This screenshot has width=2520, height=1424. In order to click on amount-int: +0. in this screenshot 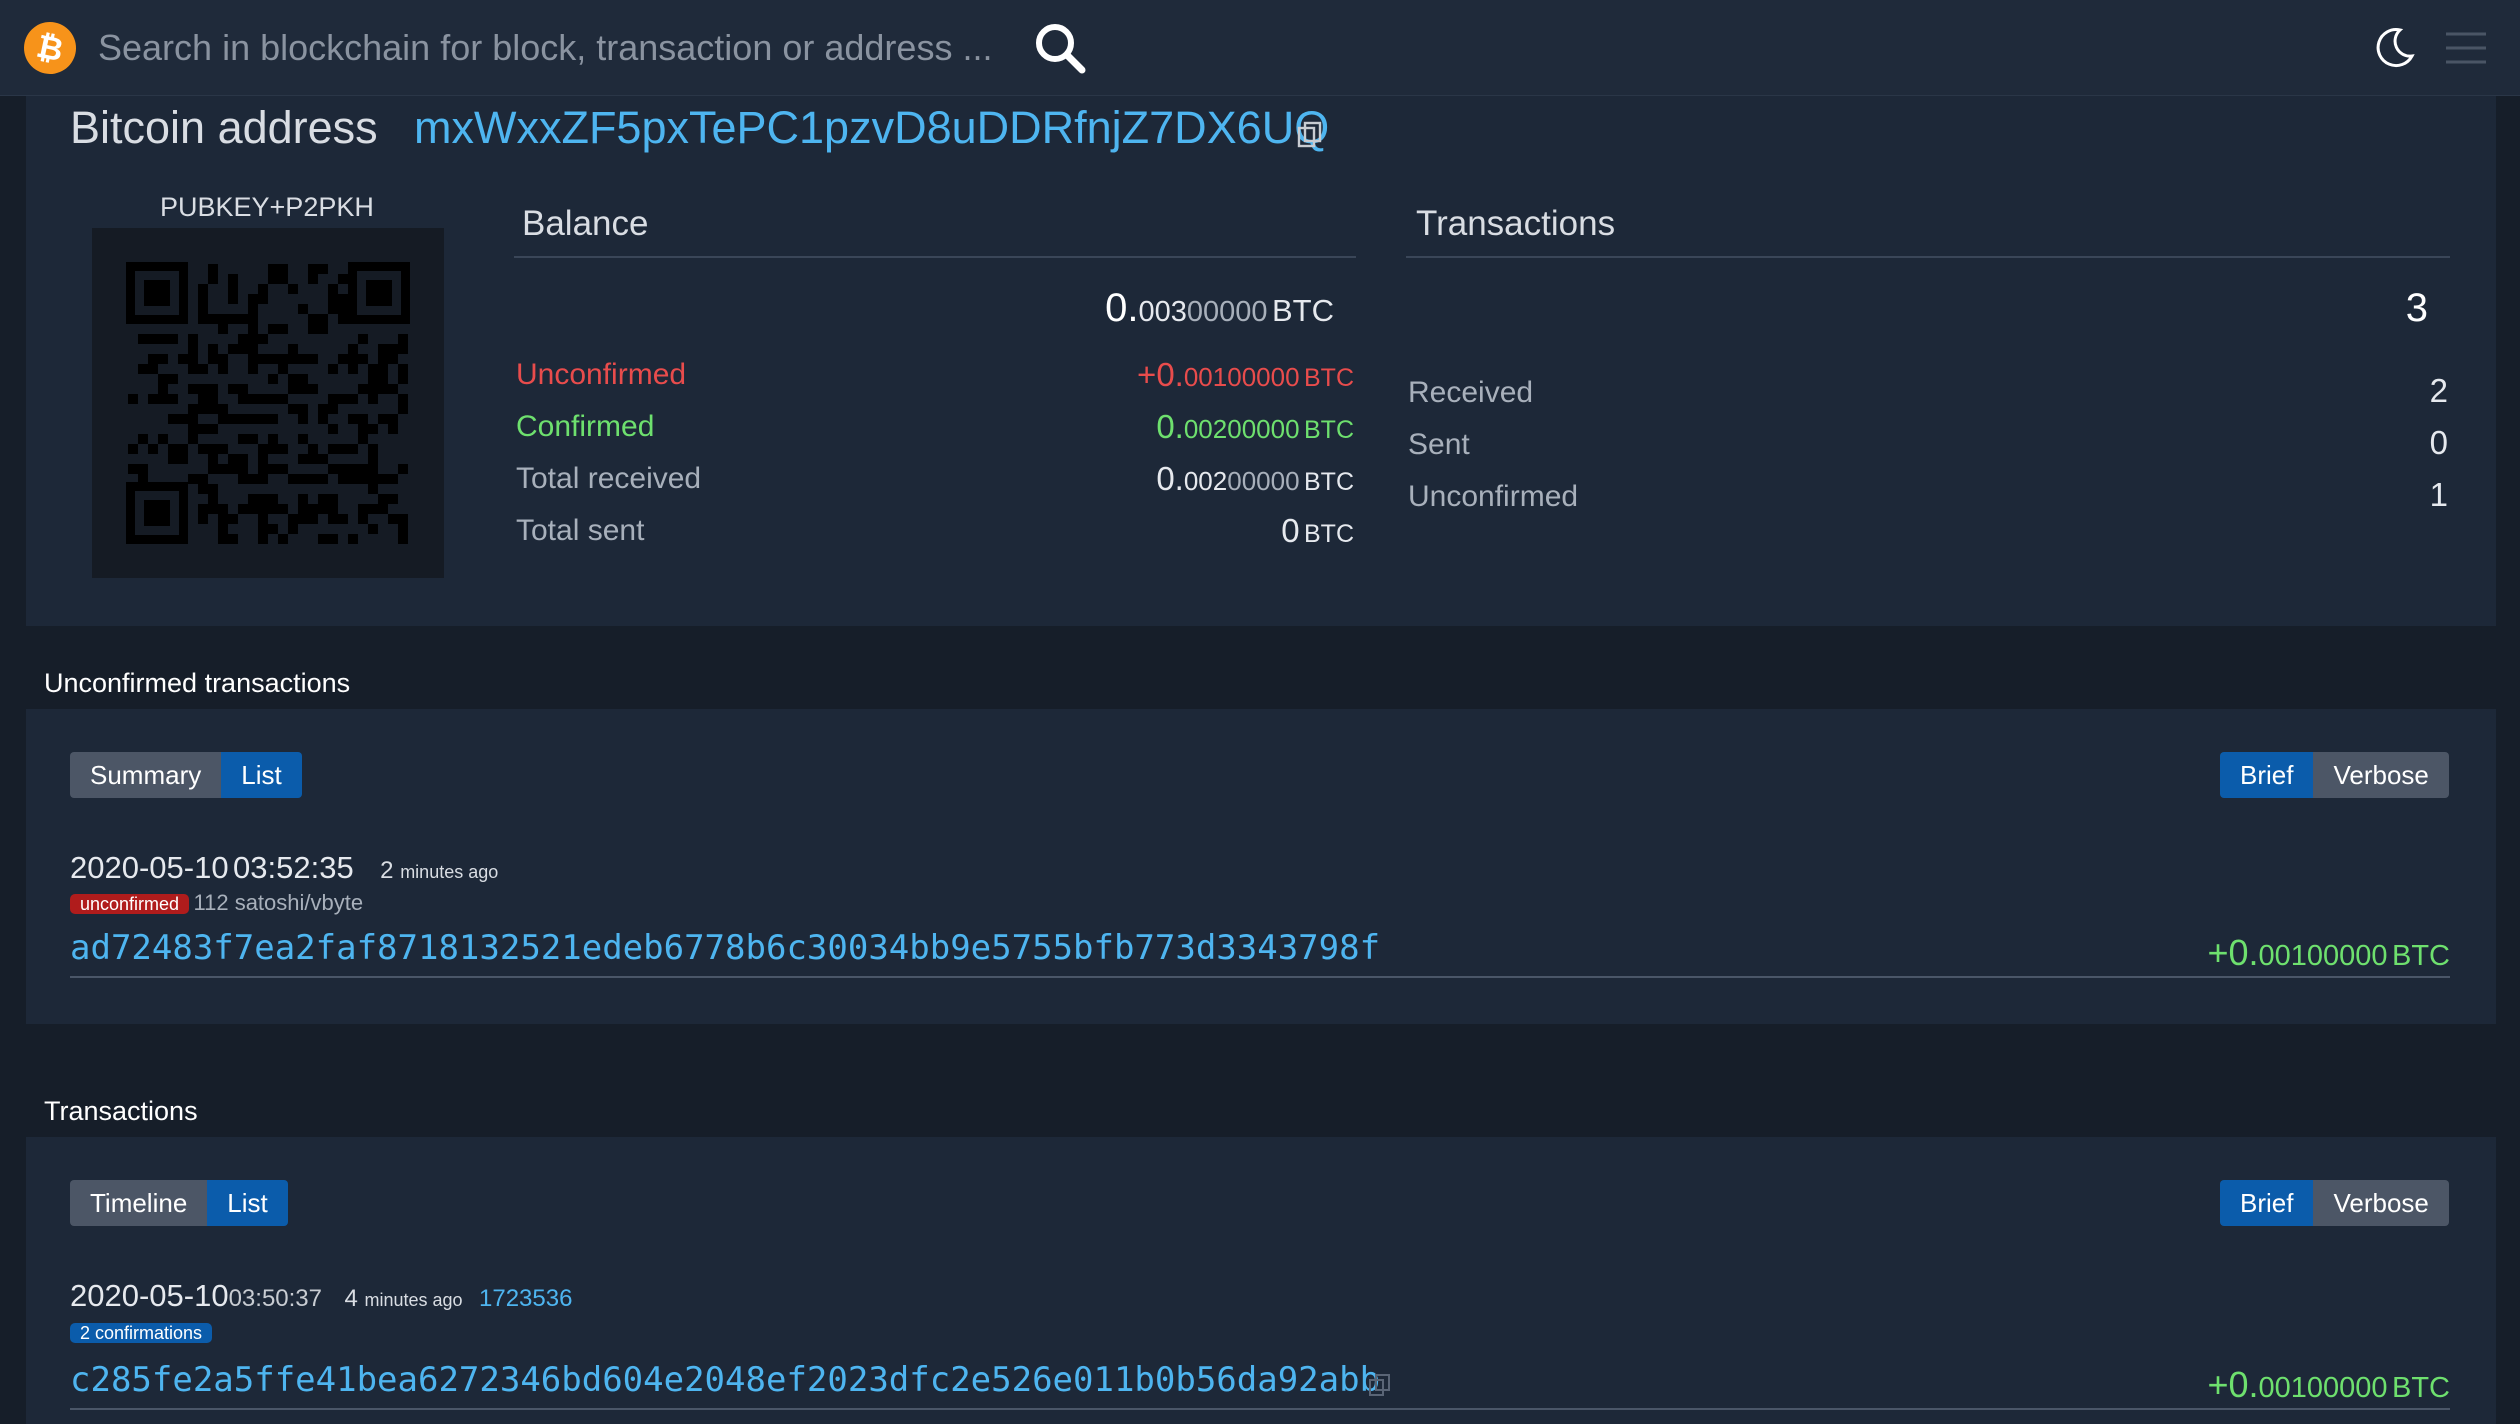, I will do `click(1160, 374)`.